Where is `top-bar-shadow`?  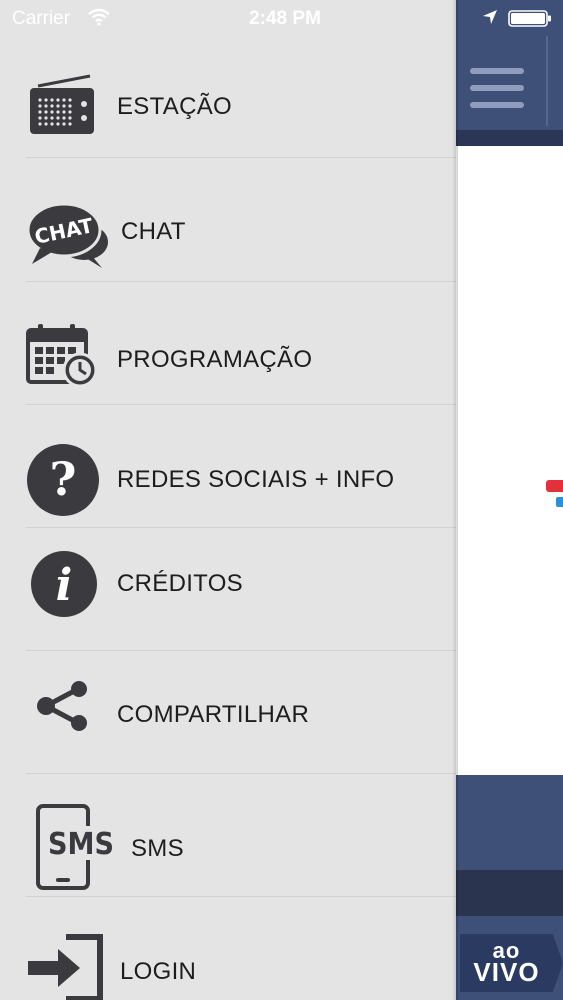 top-bar-shadow is located at coordinates (509, 138).